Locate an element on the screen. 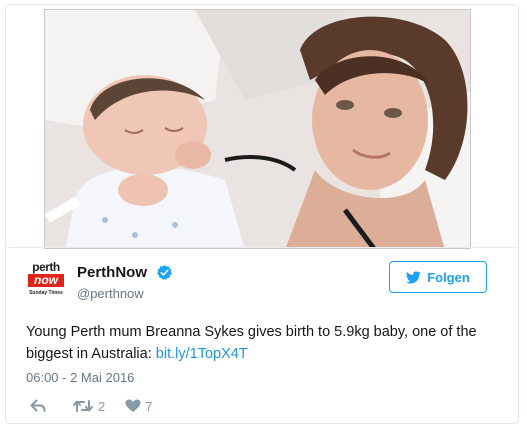 The width and height of the screenshot is (527, 428). retweet-button: 2 is located at coordinates (88, 406).